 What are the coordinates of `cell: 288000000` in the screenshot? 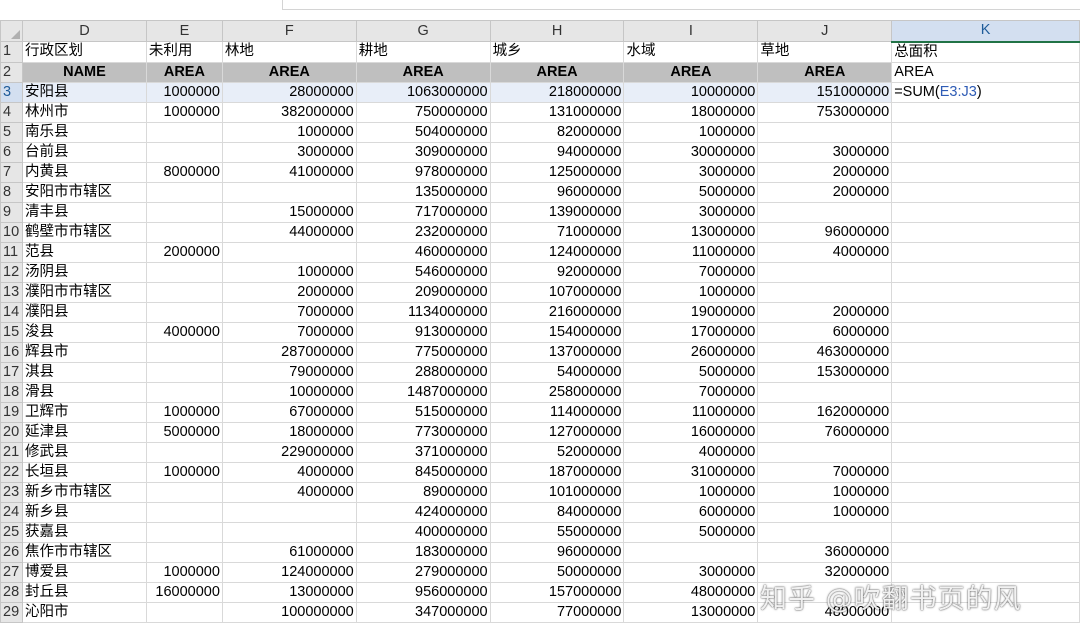 It's located at (423, 372).